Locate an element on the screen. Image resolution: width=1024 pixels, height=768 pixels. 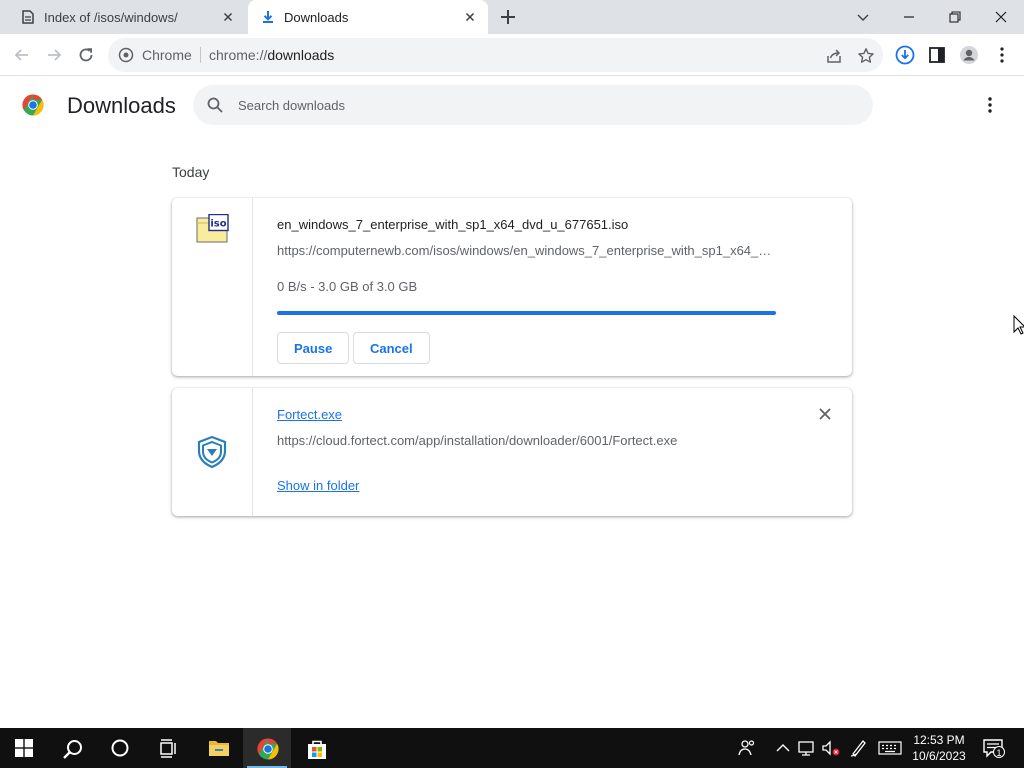
iso-file-icon: iso is located at coordinates (212, 229).